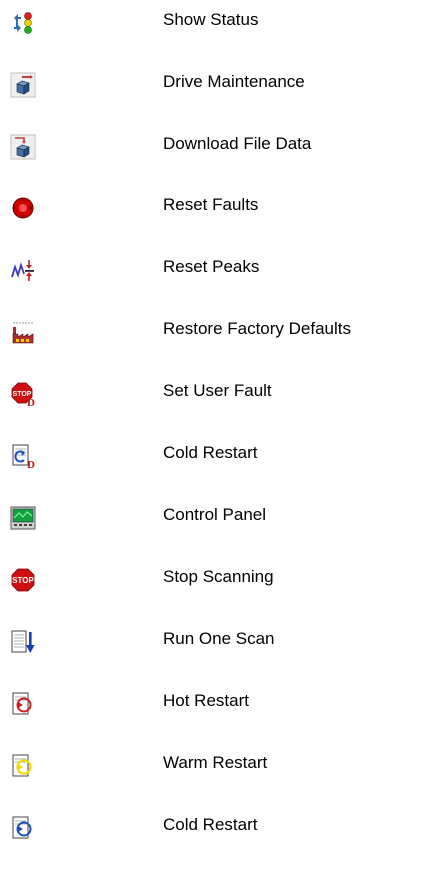  What do you see at coordinates (23, 642) in the screenshot?
I see `run-one-scan-icon` at bounding box center [23, 642].